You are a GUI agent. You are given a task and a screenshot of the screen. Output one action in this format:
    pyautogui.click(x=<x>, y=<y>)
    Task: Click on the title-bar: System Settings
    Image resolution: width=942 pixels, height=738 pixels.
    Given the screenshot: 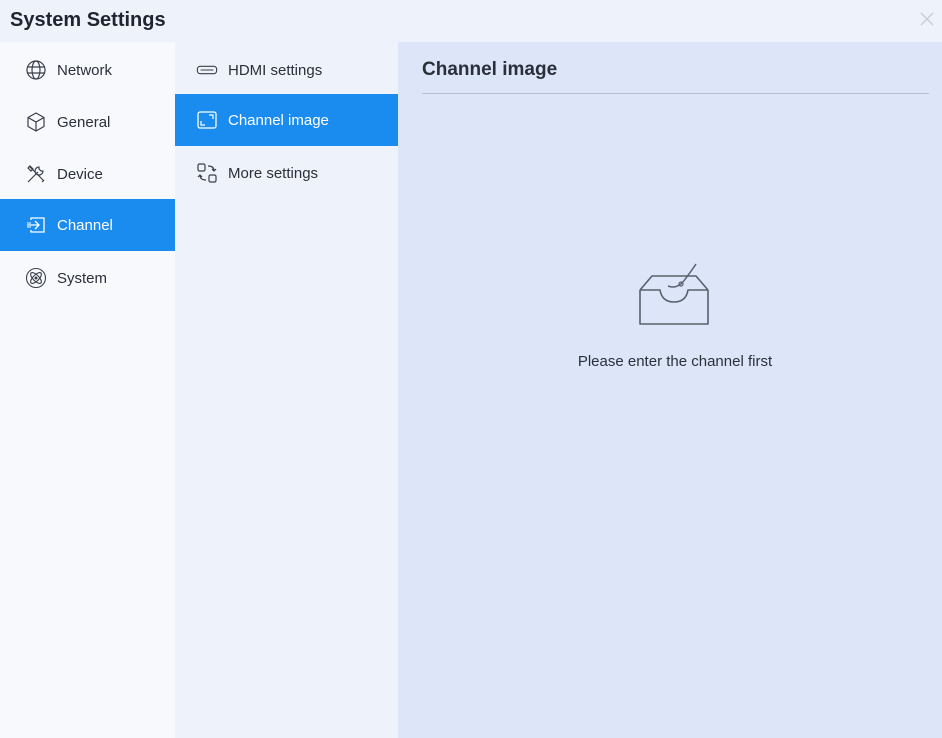 What is the action you would take?
    pyautogui.click(x=471, y=21)
    